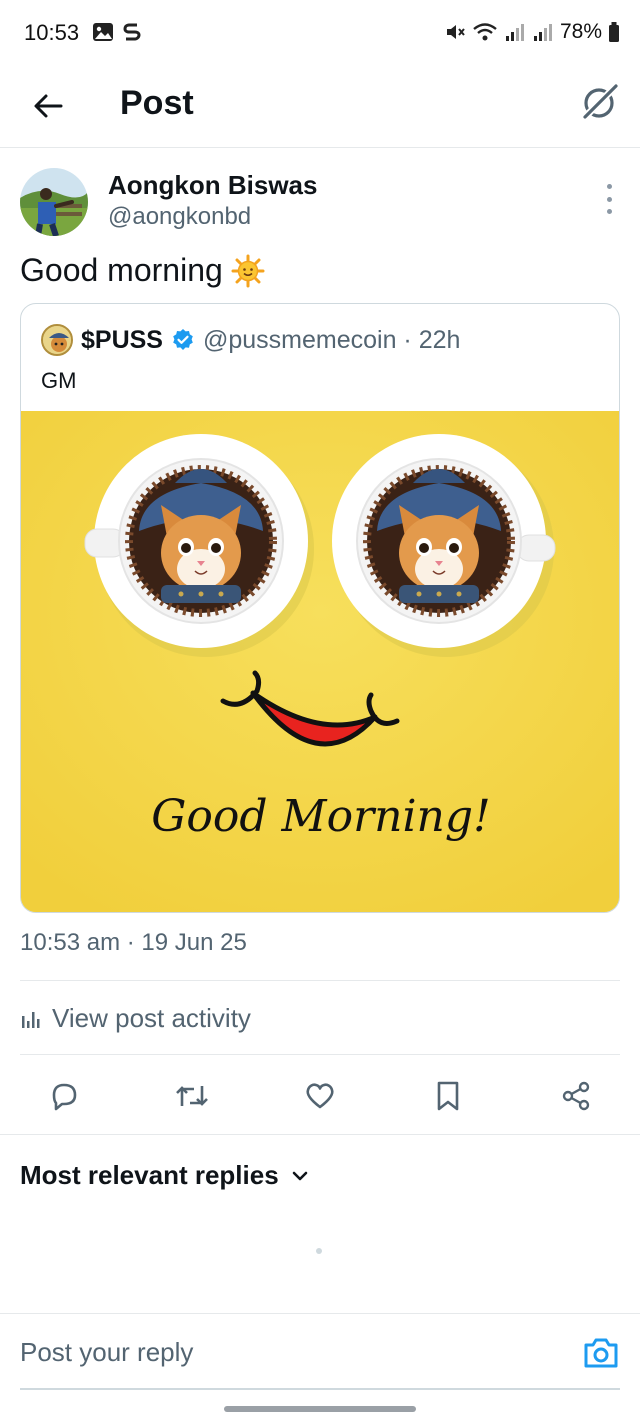 The width and height of the screenshot is (640, 1422). I want to click on loading-indicator, so click(319, 1251).